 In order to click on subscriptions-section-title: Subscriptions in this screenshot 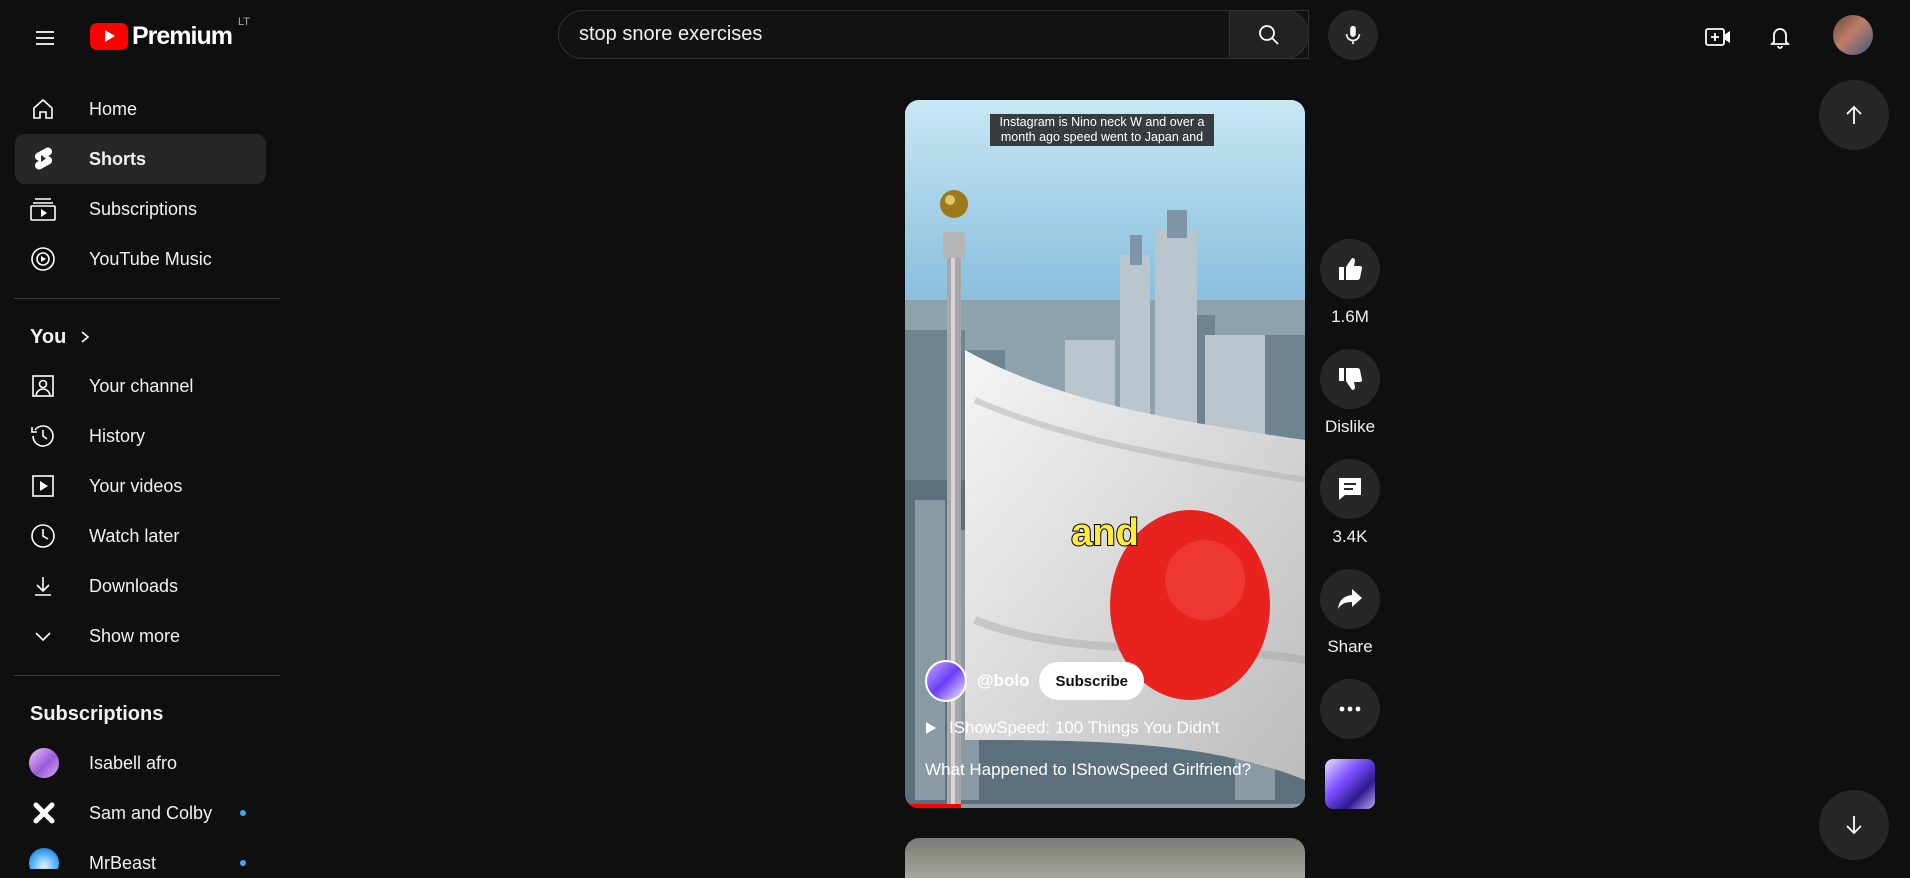, I will do `click(97, 713)`.